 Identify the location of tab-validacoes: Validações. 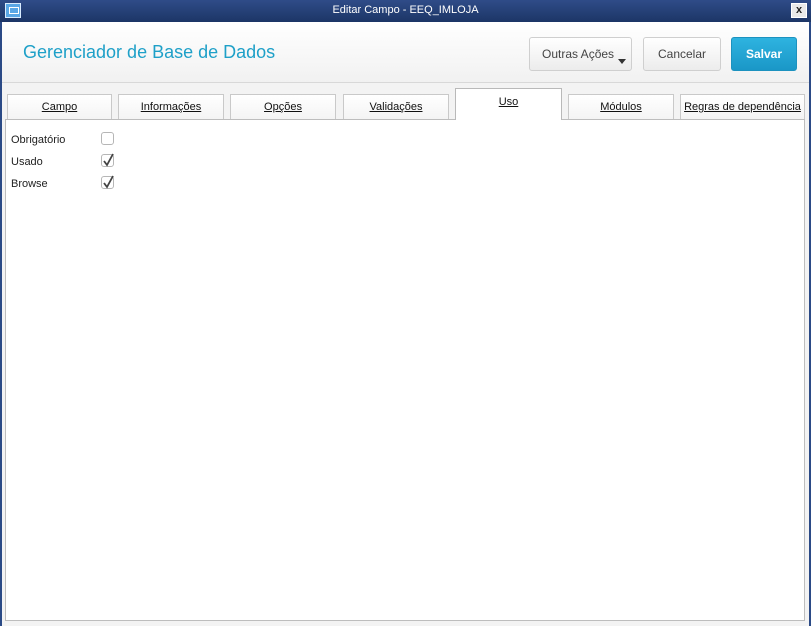
(396, 106).